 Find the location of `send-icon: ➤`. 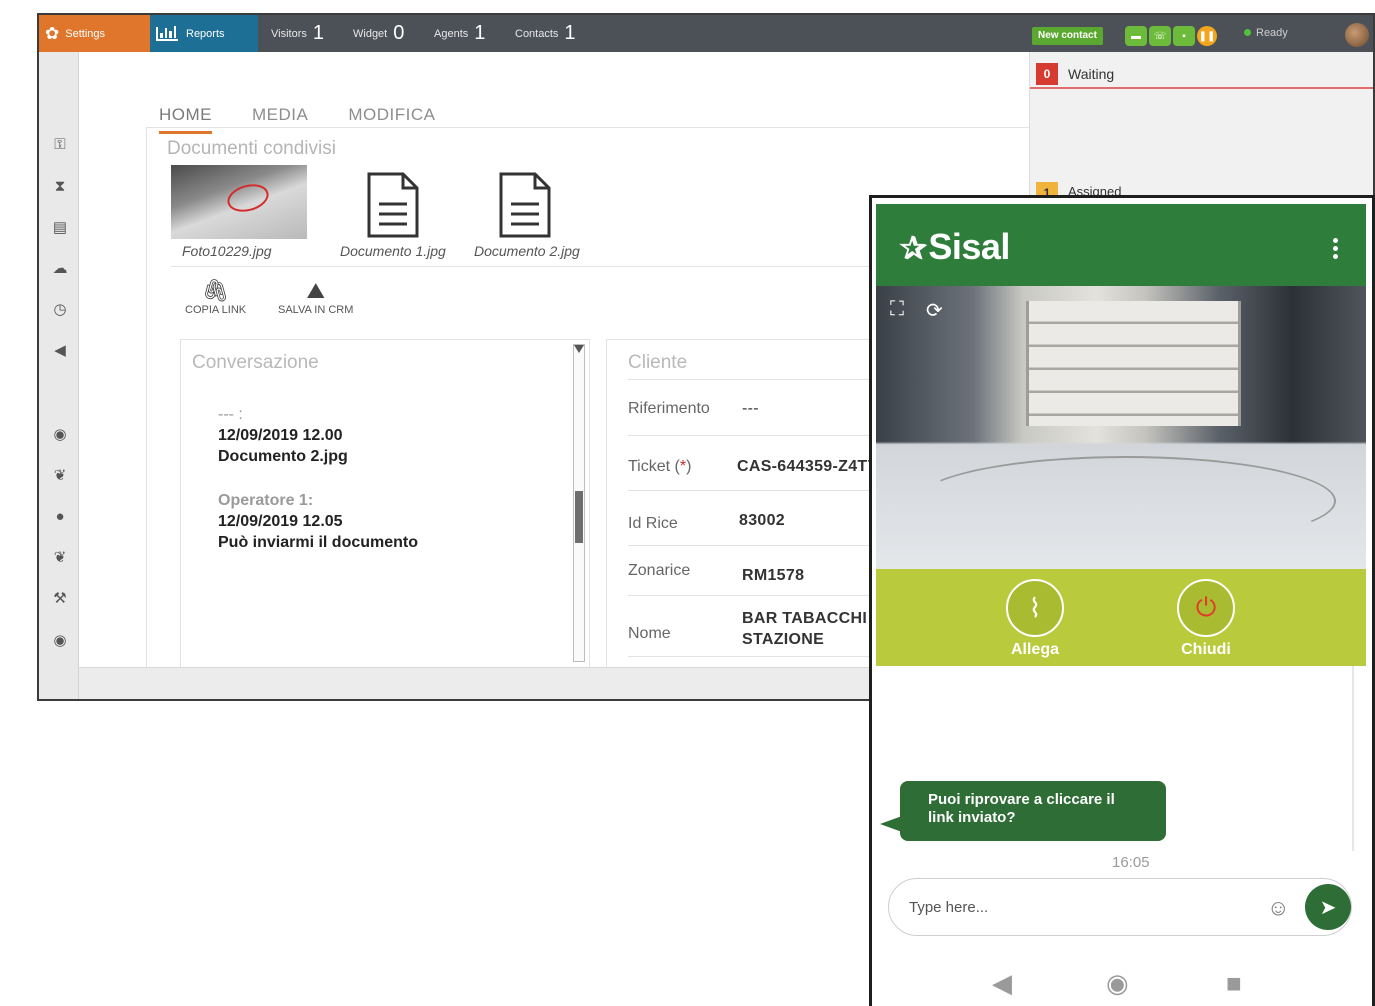

send-icon: ➤ is located at coordinates (1328, 907).